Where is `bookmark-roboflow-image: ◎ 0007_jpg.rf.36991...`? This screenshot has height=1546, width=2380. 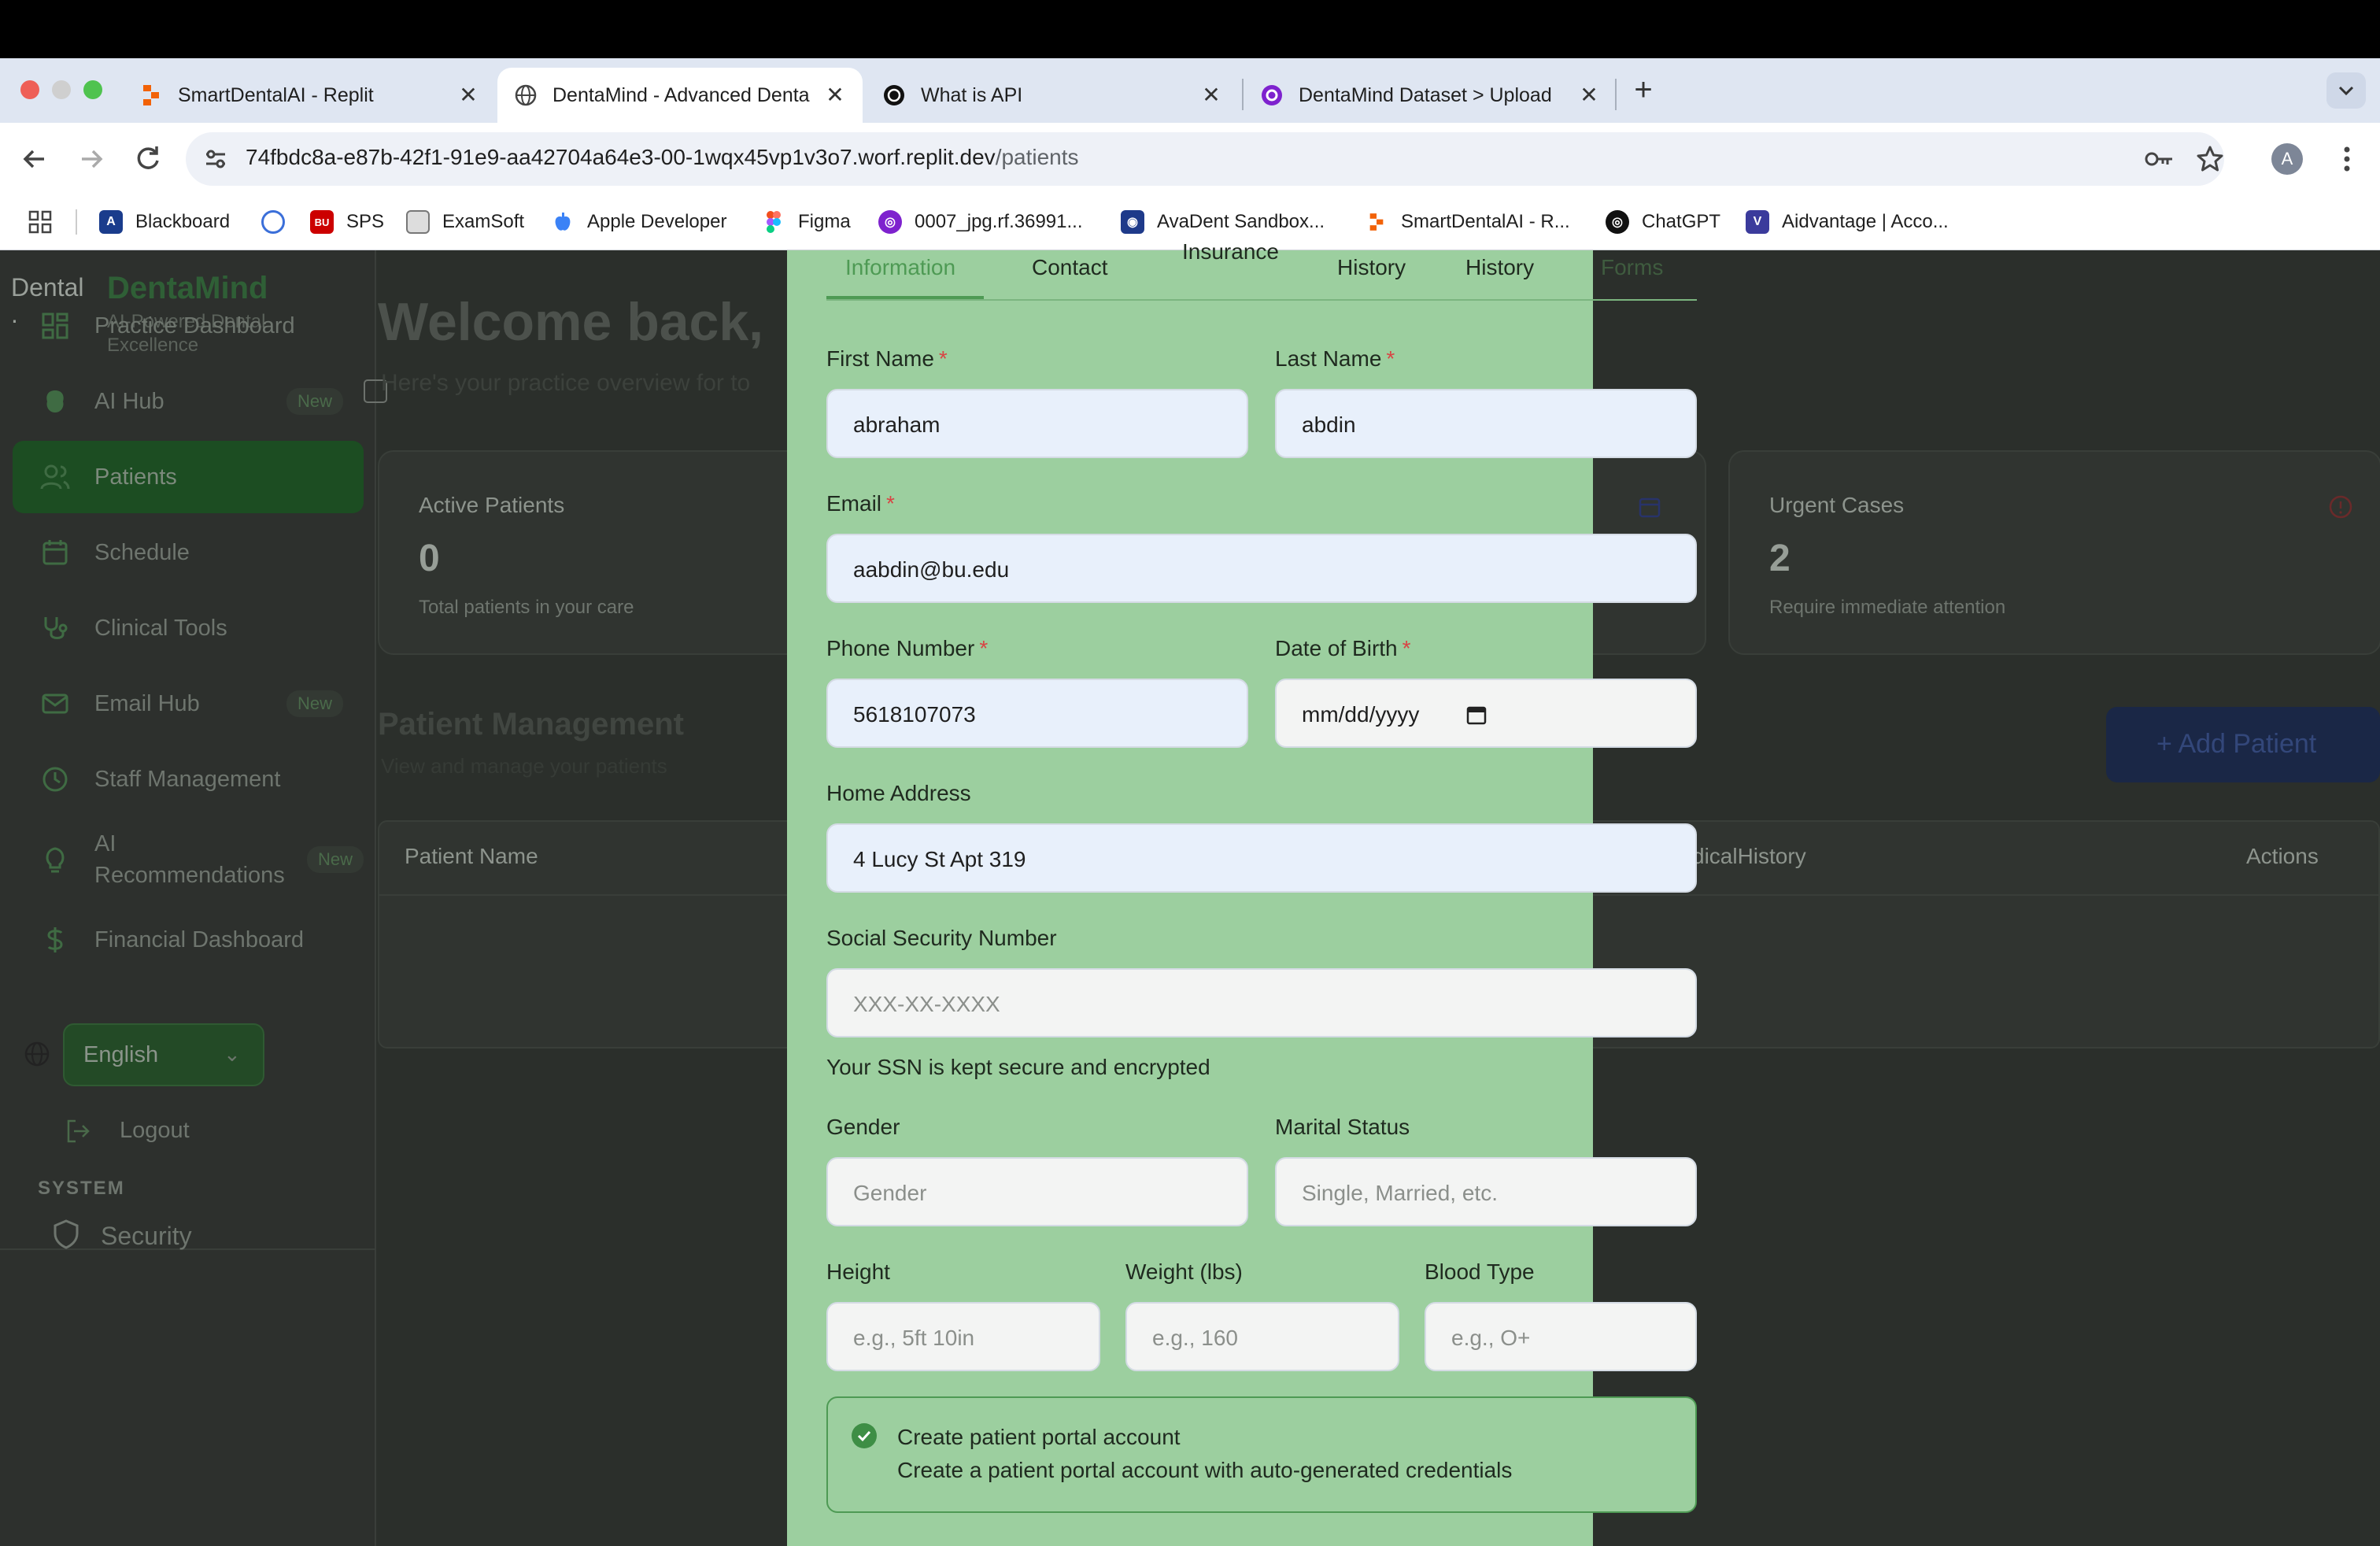 bookmark-roboflow-image: ◎ 0007_jpg.rf.36991... is located at coordinates (980, 222).